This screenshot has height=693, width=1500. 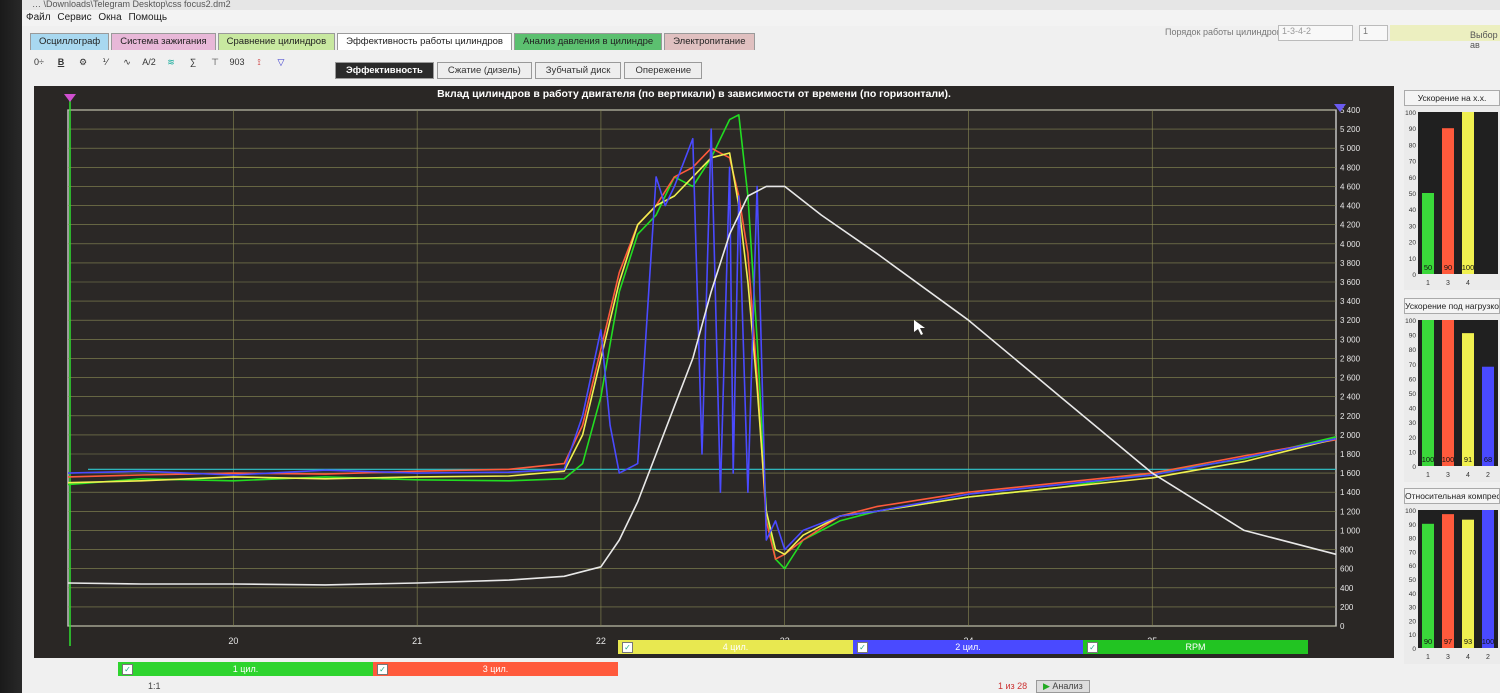 What do you see at coordinates (70, 98) in the screenshot?
I see `left-cursor-marker` at bounding box center [70, 98].